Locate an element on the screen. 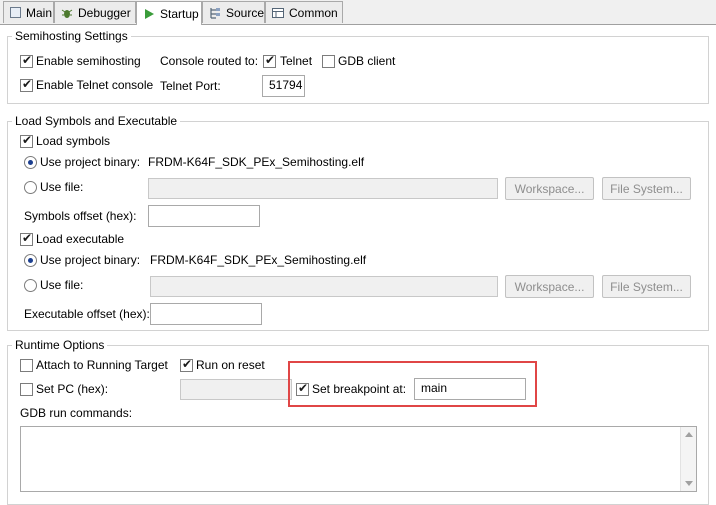 The width and height of the screenshot is (716, 505). textarea-scrollbar is located at coordinates (688, 459).